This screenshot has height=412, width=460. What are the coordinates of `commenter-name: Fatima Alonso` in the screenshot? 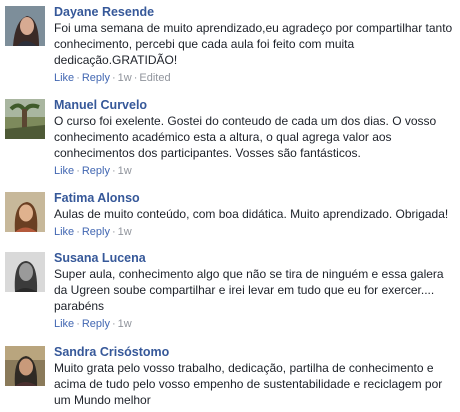 It's located at (255, 198).